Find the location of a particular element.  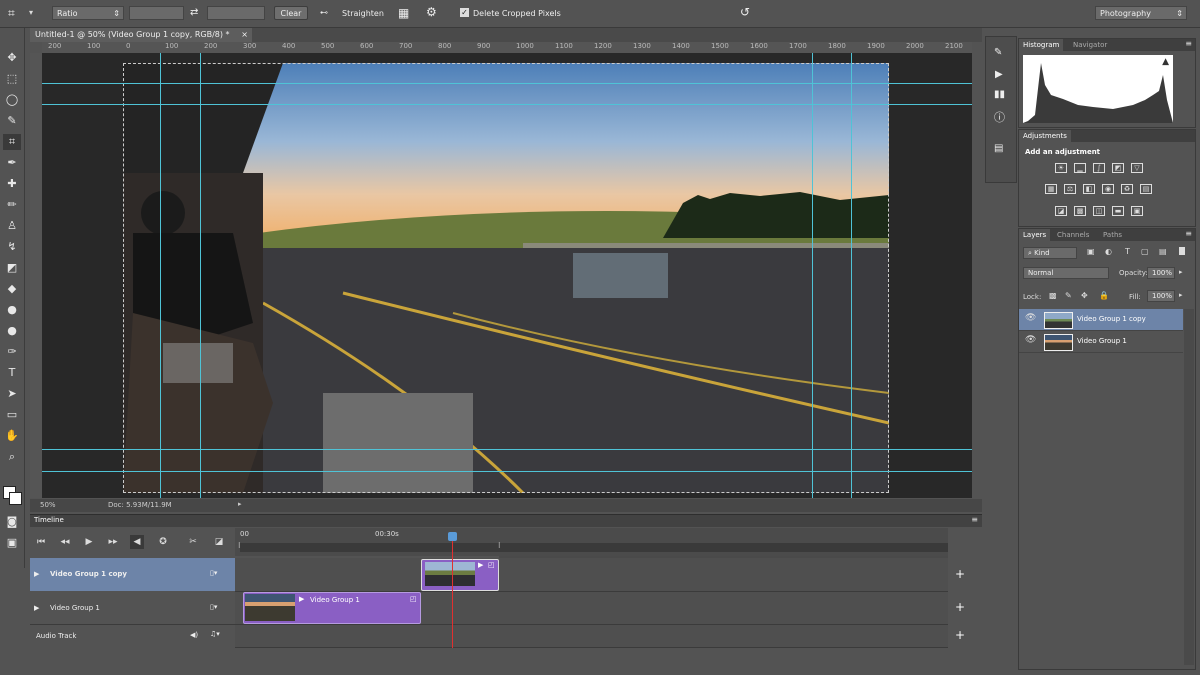

audio-mute-icon: ◀ is located at coordinates (137, 542).